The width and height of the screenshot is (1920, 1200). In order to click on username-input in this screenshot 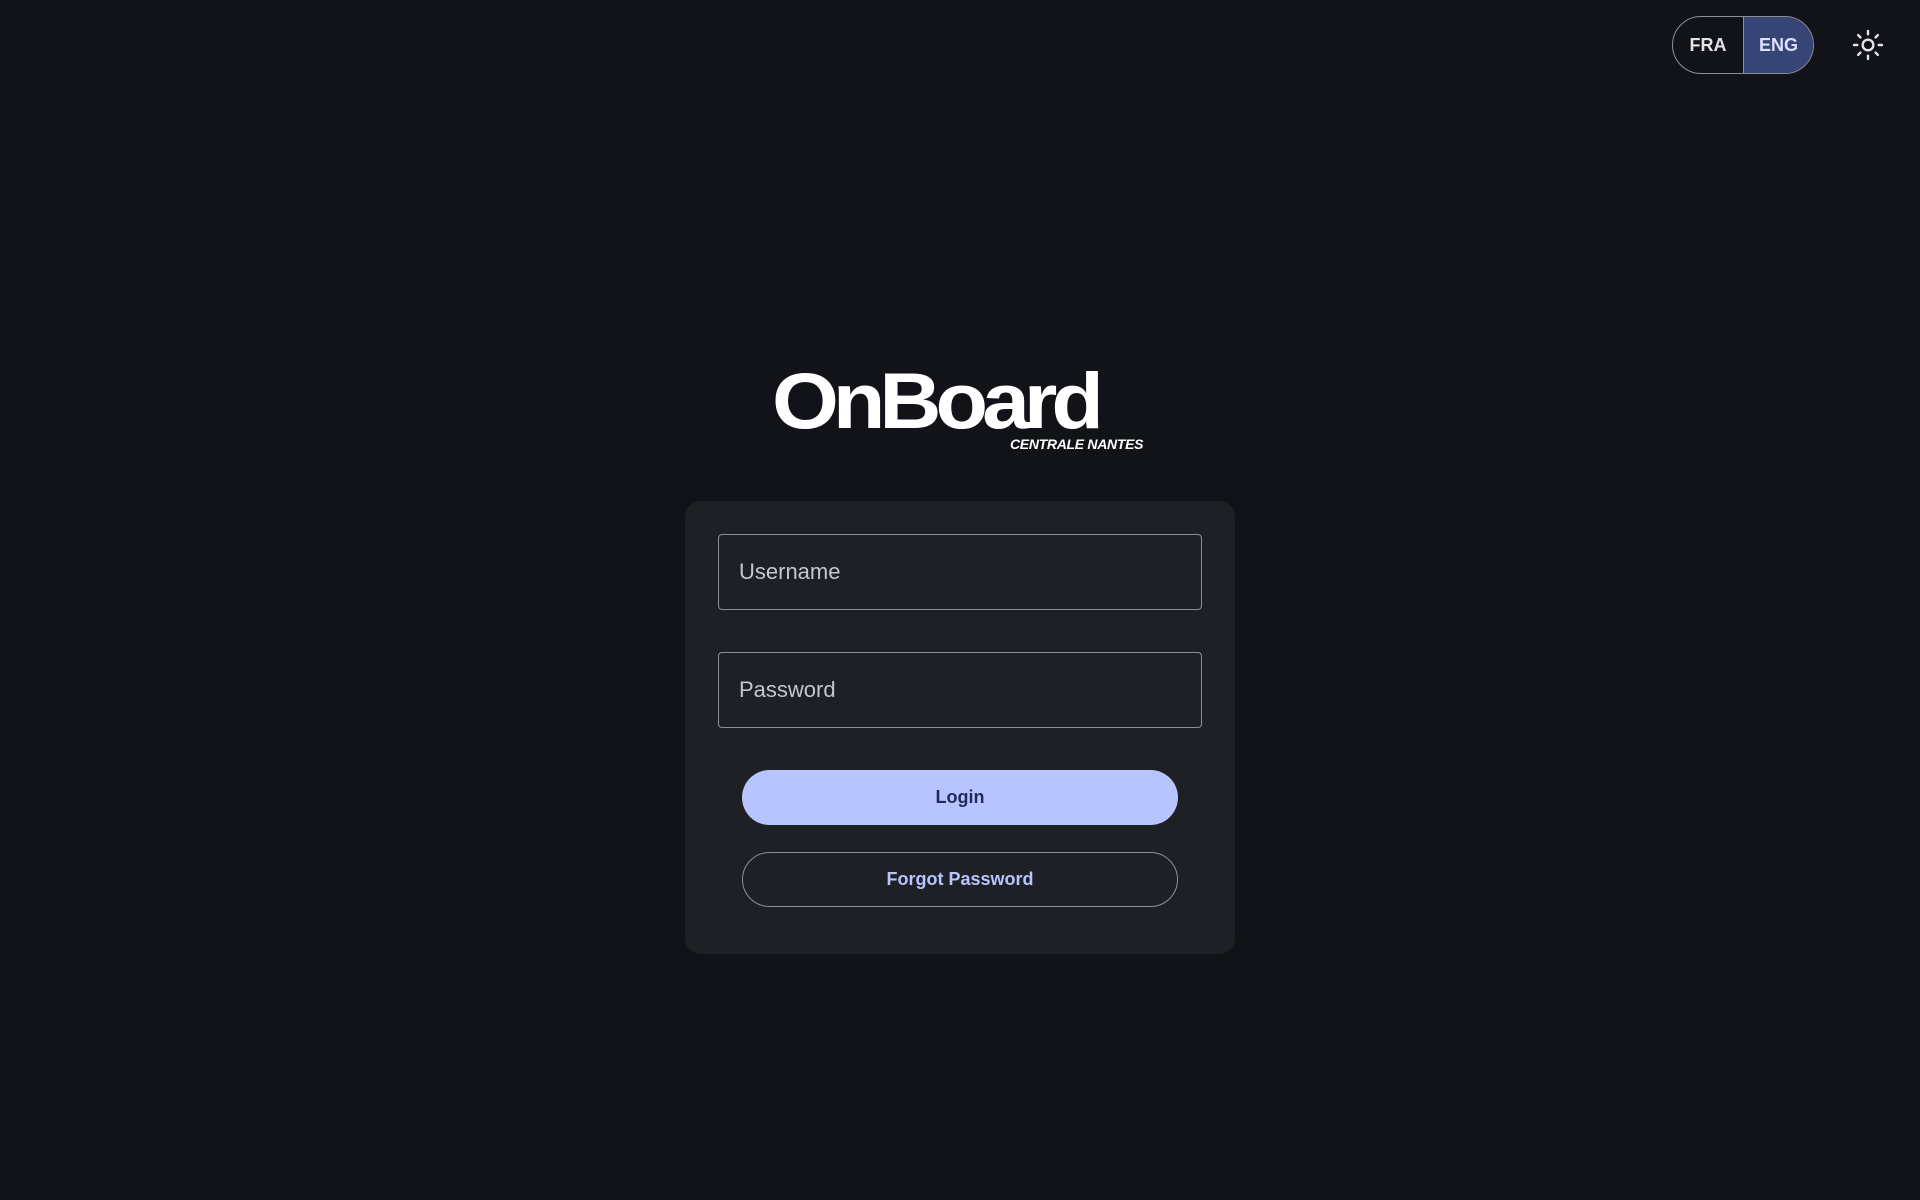, I will do `click(960, 572)`.